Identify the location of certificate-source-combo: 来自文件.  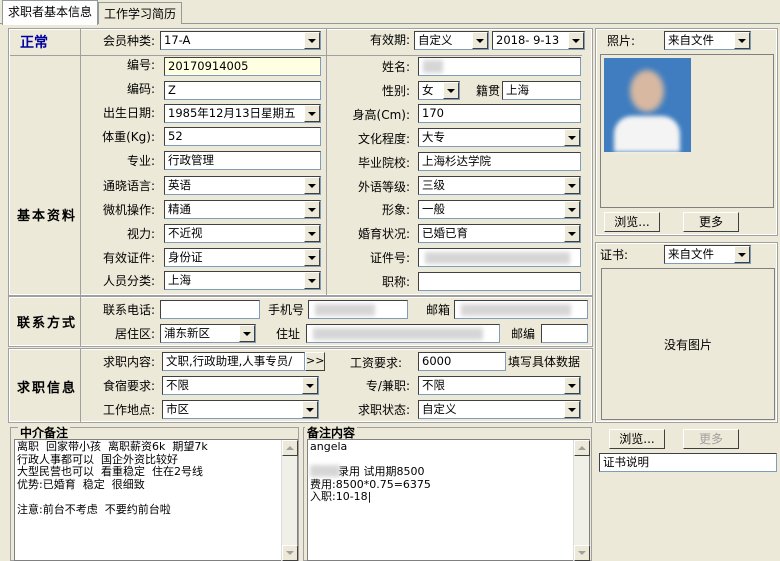
(707, 254).